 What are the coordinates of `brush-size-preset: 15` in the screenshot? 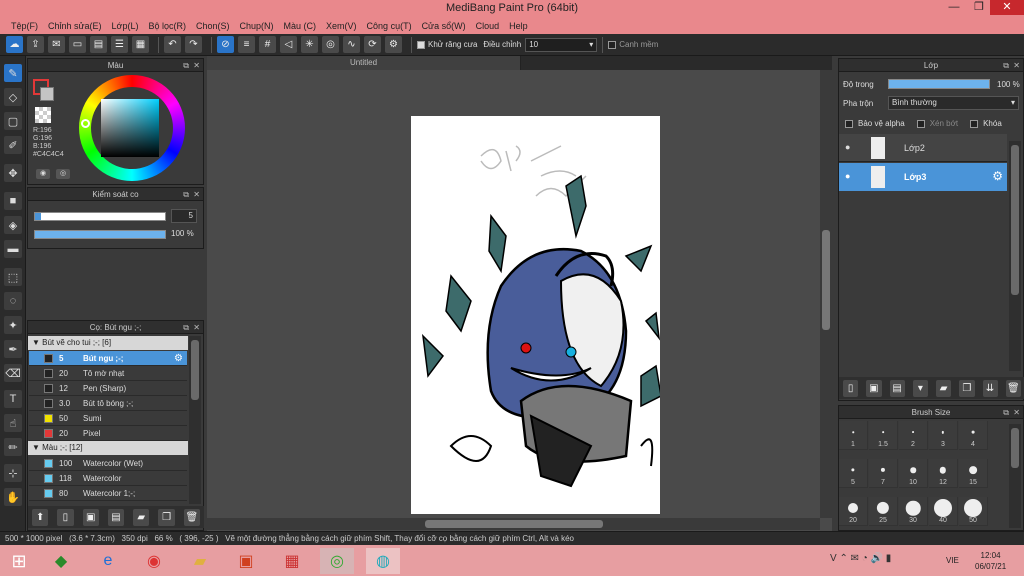 It's located at (973, 473).